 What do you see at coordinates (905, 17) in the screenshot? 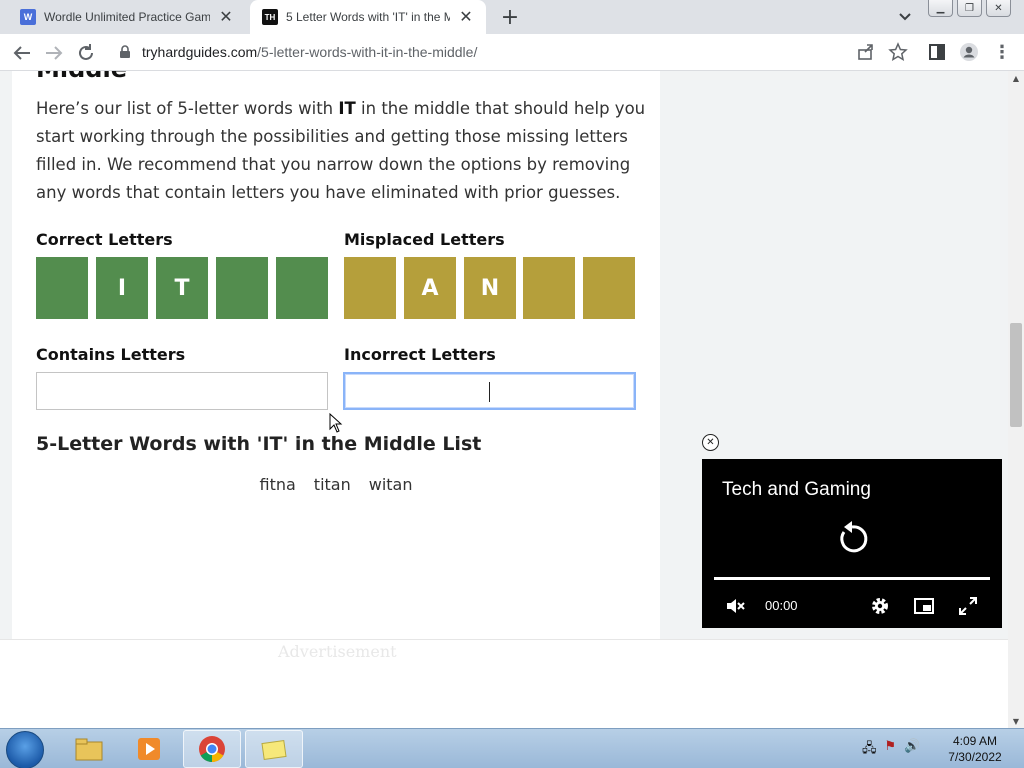
I see `tab-search-chevron-icon` at bounding box center [905, 17].